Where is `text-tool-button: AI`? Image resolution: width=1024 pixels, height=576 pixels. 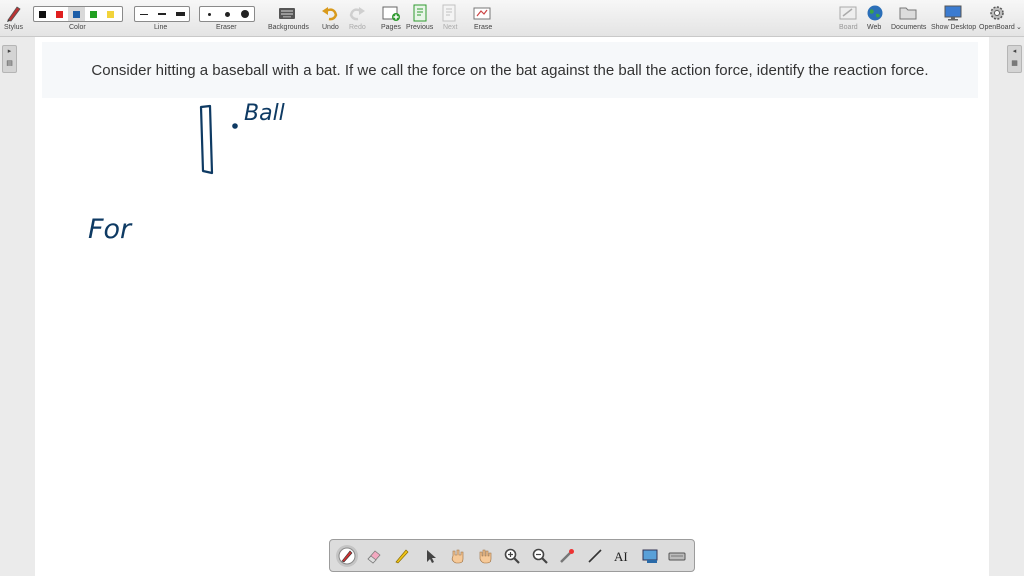
text-tool-button: AI is located at coordinates (622, 556).